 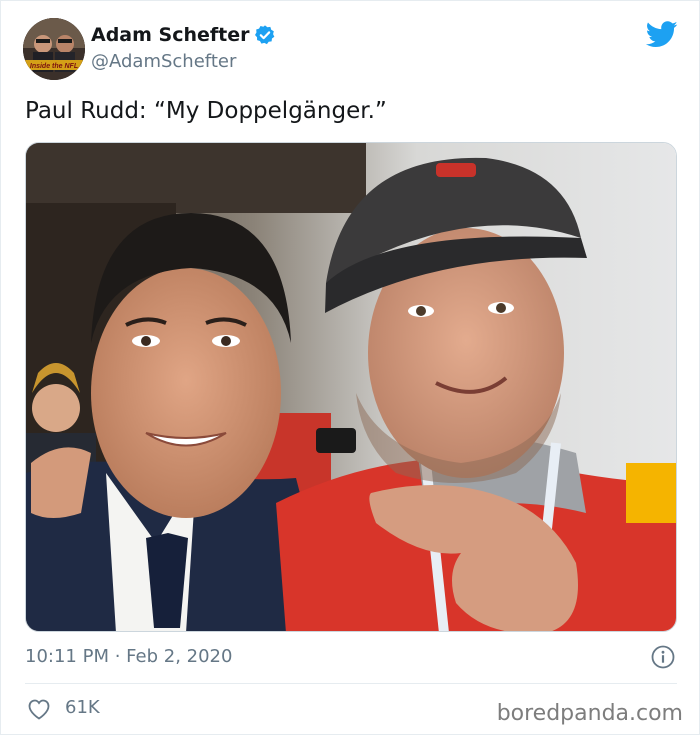 What do you see at coordinates (264, 35) in the screenshot?
I see `verified-badge-icon` at bounding box center [264, 35].